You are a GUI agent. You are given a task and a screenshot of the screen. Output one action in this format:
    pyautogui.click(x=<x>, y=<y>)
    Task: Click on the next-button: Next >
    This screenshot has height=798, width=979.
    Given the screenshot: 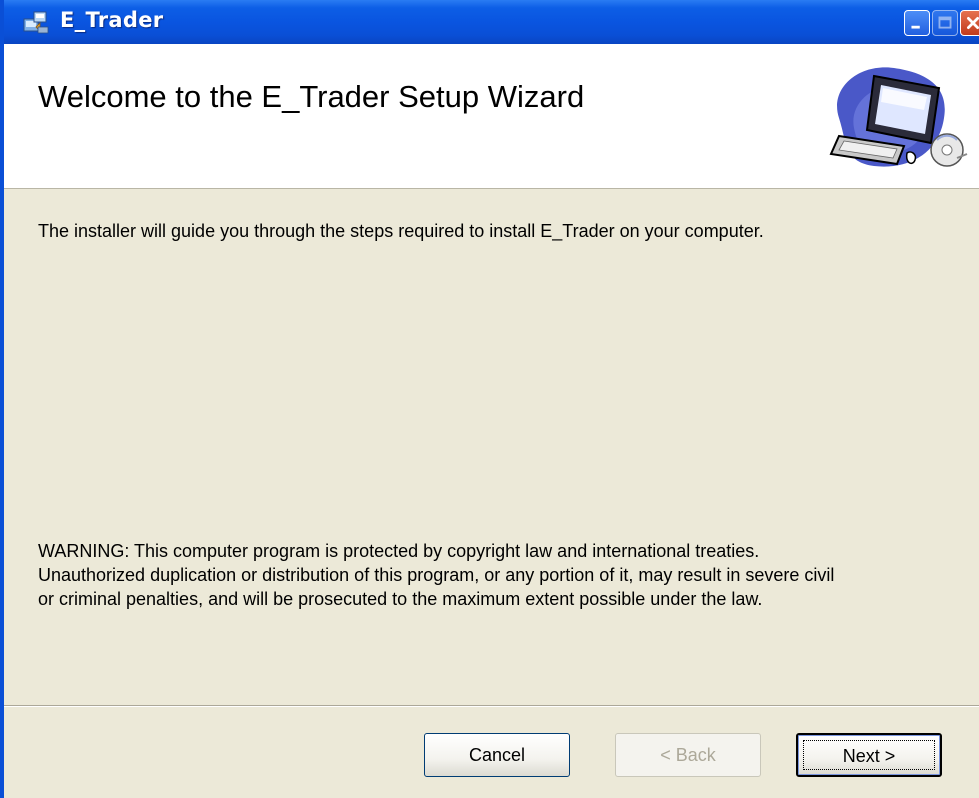 What is the action you would take?
    pyautogui.click(x=869, y=755)
    